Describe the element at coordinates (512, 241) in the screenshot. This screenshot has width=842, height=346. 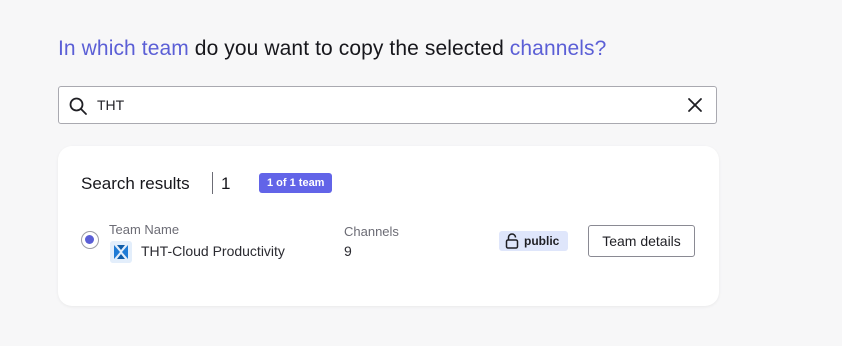
I see `unlock-icon` at that location.